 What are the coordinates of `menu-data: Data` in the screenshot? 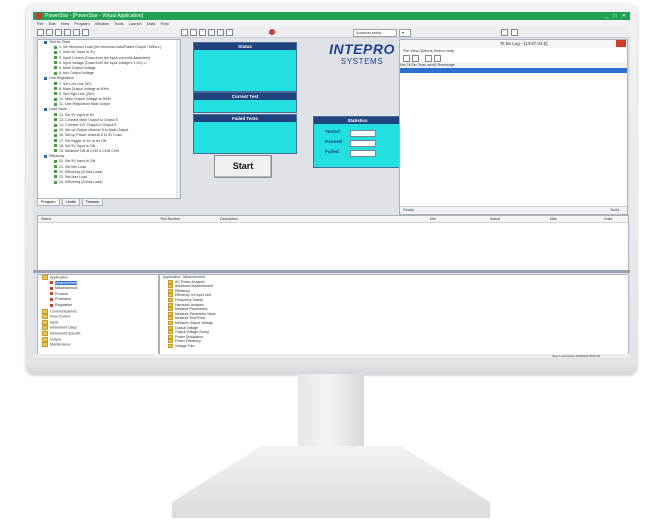 It's located at (151, 23).